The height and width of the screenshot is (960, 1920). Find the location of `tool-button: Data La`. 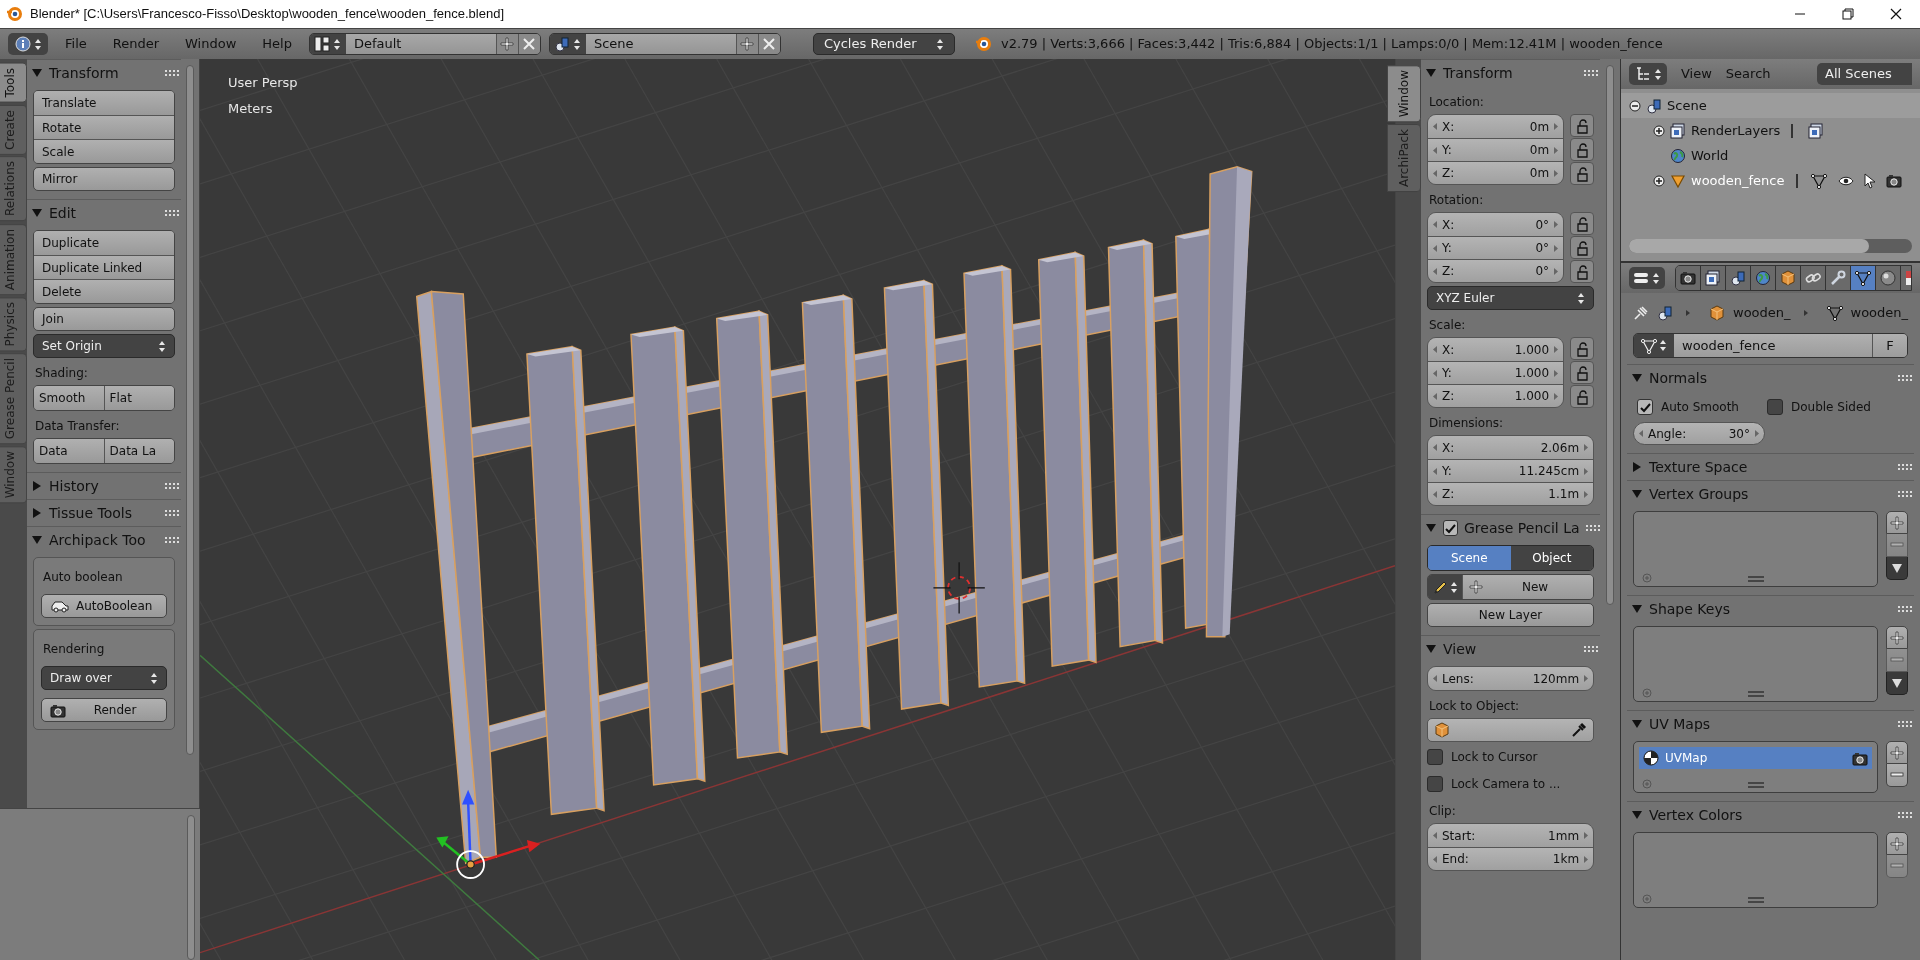

tool-button: Data La is located at coordinates (139, 451).